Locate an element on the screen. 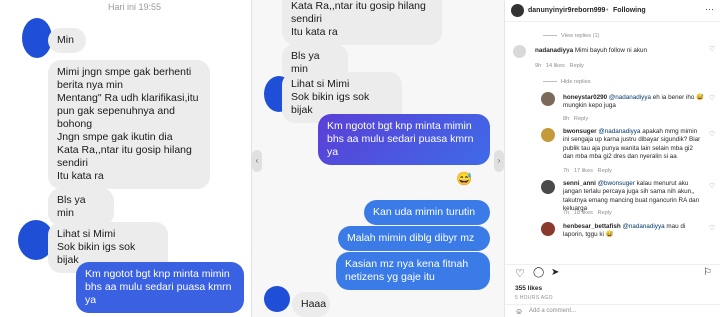 Image resolution: width=720 pixels, height=317 pixels. carousel-next-button: › is located at coordinates (499, 161).